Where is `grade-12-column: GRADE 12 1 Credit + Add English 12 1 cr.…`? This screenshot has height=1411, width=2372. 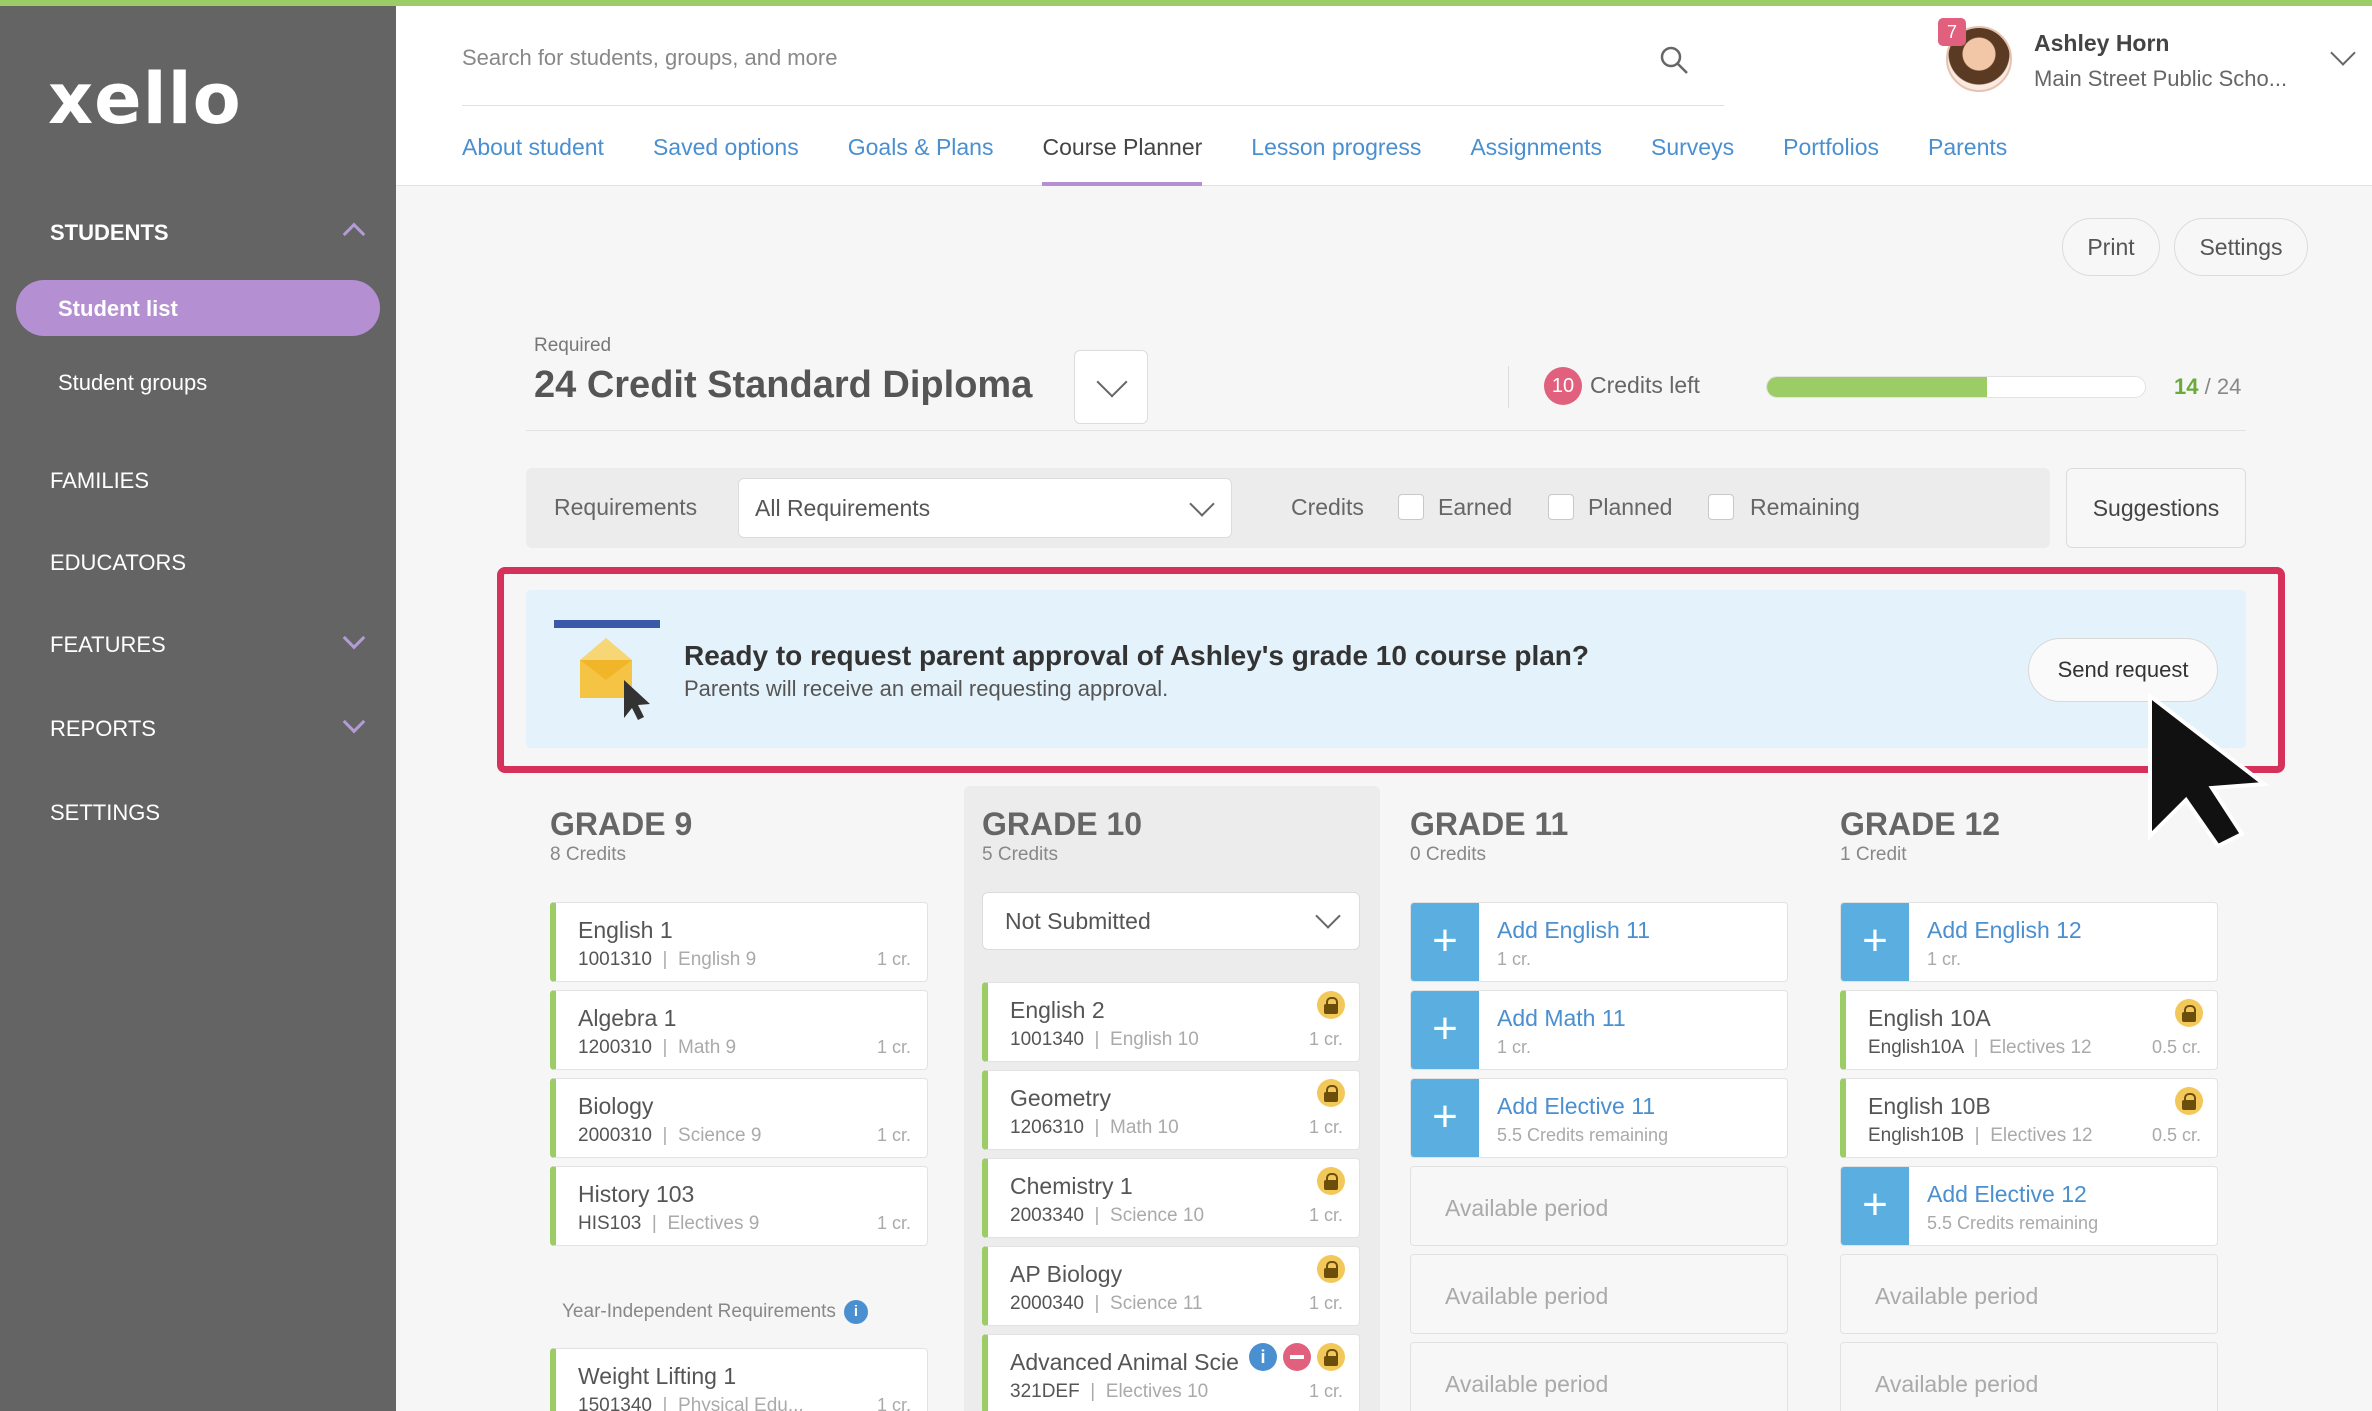 grade-12-column: GRADE 12 1 Credit + Add English 12 1 cr.… is located at coordinates (2030, 1098).